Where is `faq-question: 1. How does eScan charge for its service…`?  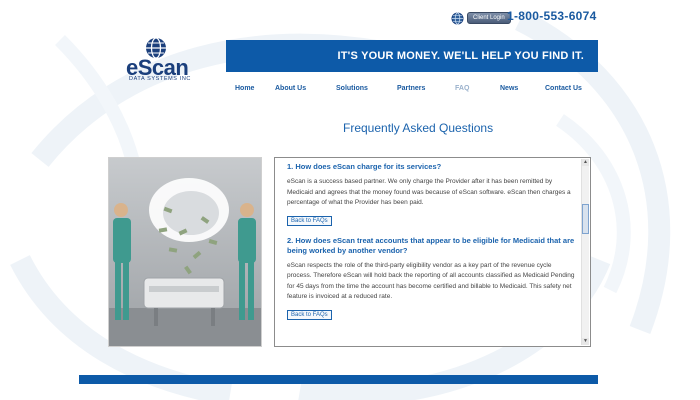
faq-question: 1. How does eScan charge for its service… is located at coordinates (364, 166).